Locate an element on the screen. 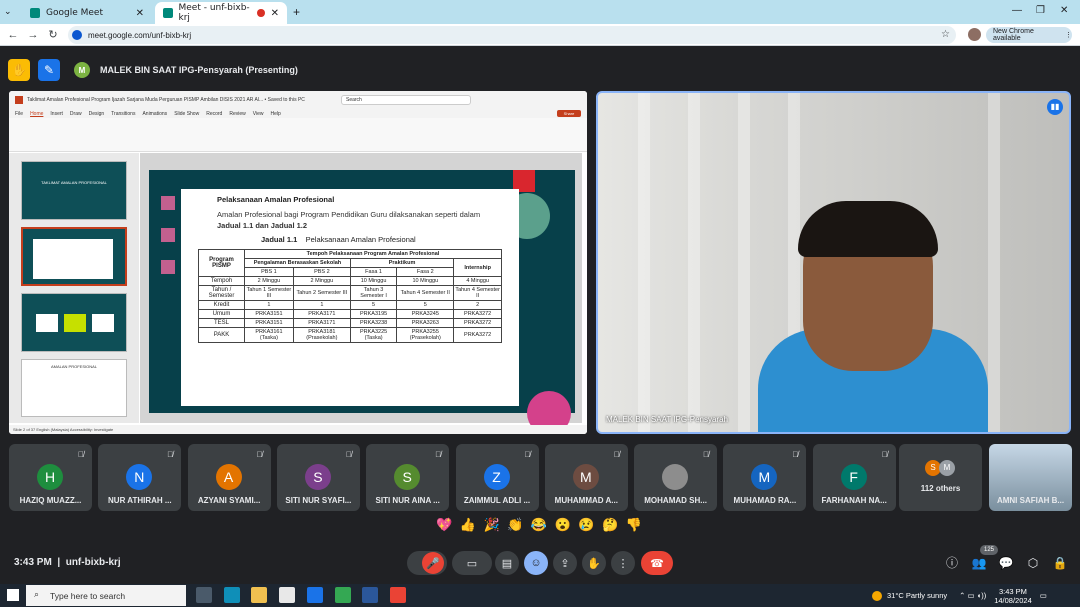 The width and height of the screenshot is (1080, 607). tab-meet-active: Meet - unf-bixb-krj ✕ is located at coordinates (221, 13).